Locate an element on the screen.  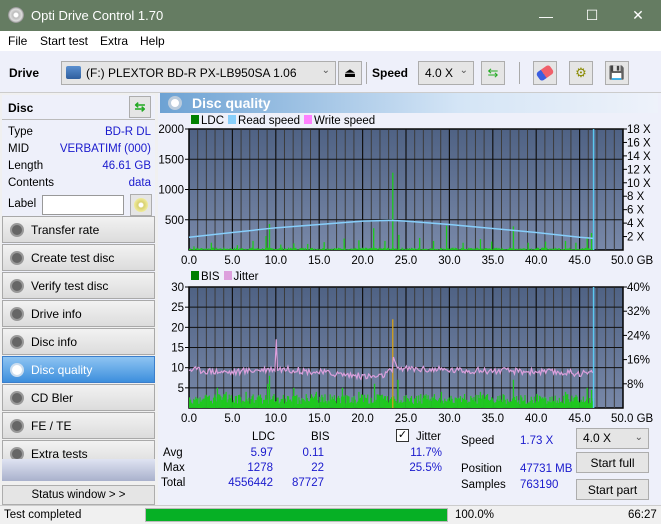
refresh-button: ⇆ is located at coordinates (493, 73).